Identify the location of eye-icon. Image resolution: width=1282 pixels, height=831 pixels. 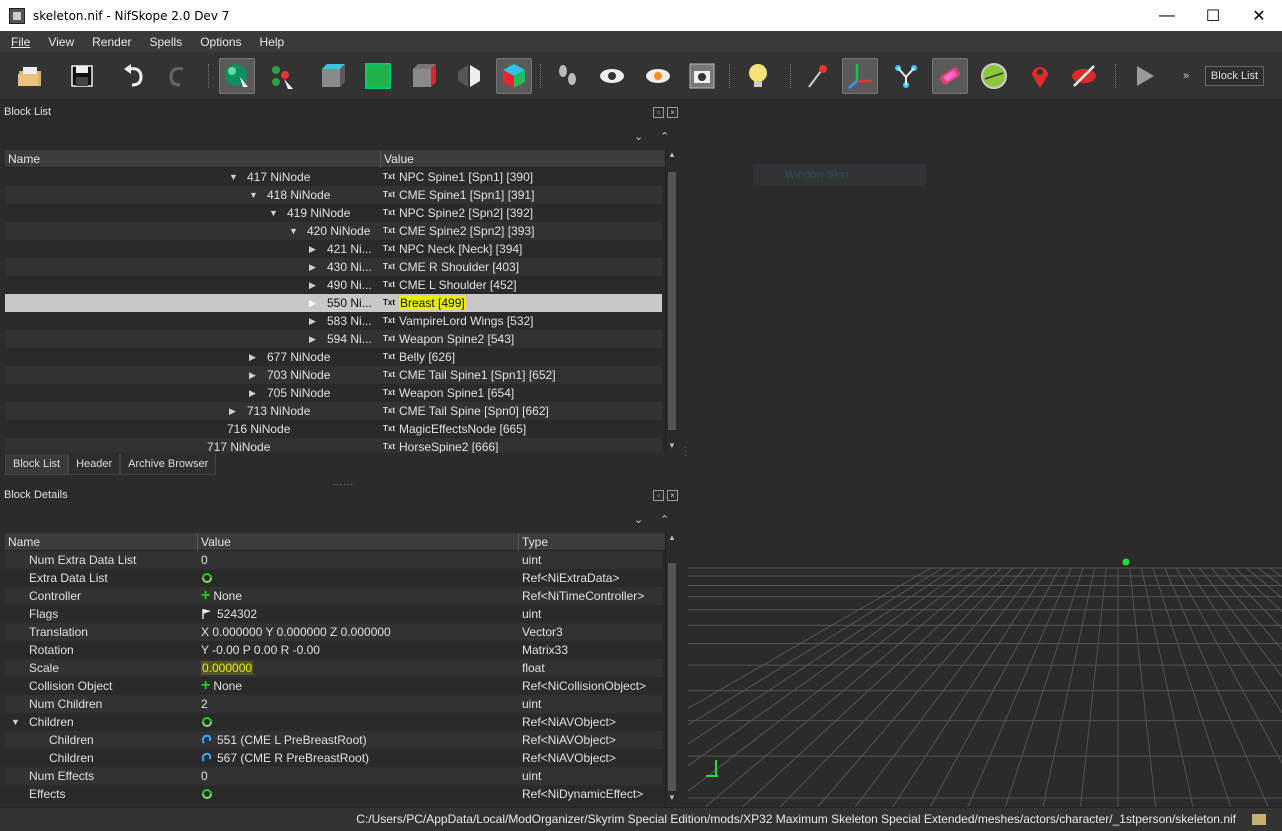
(612, 76).